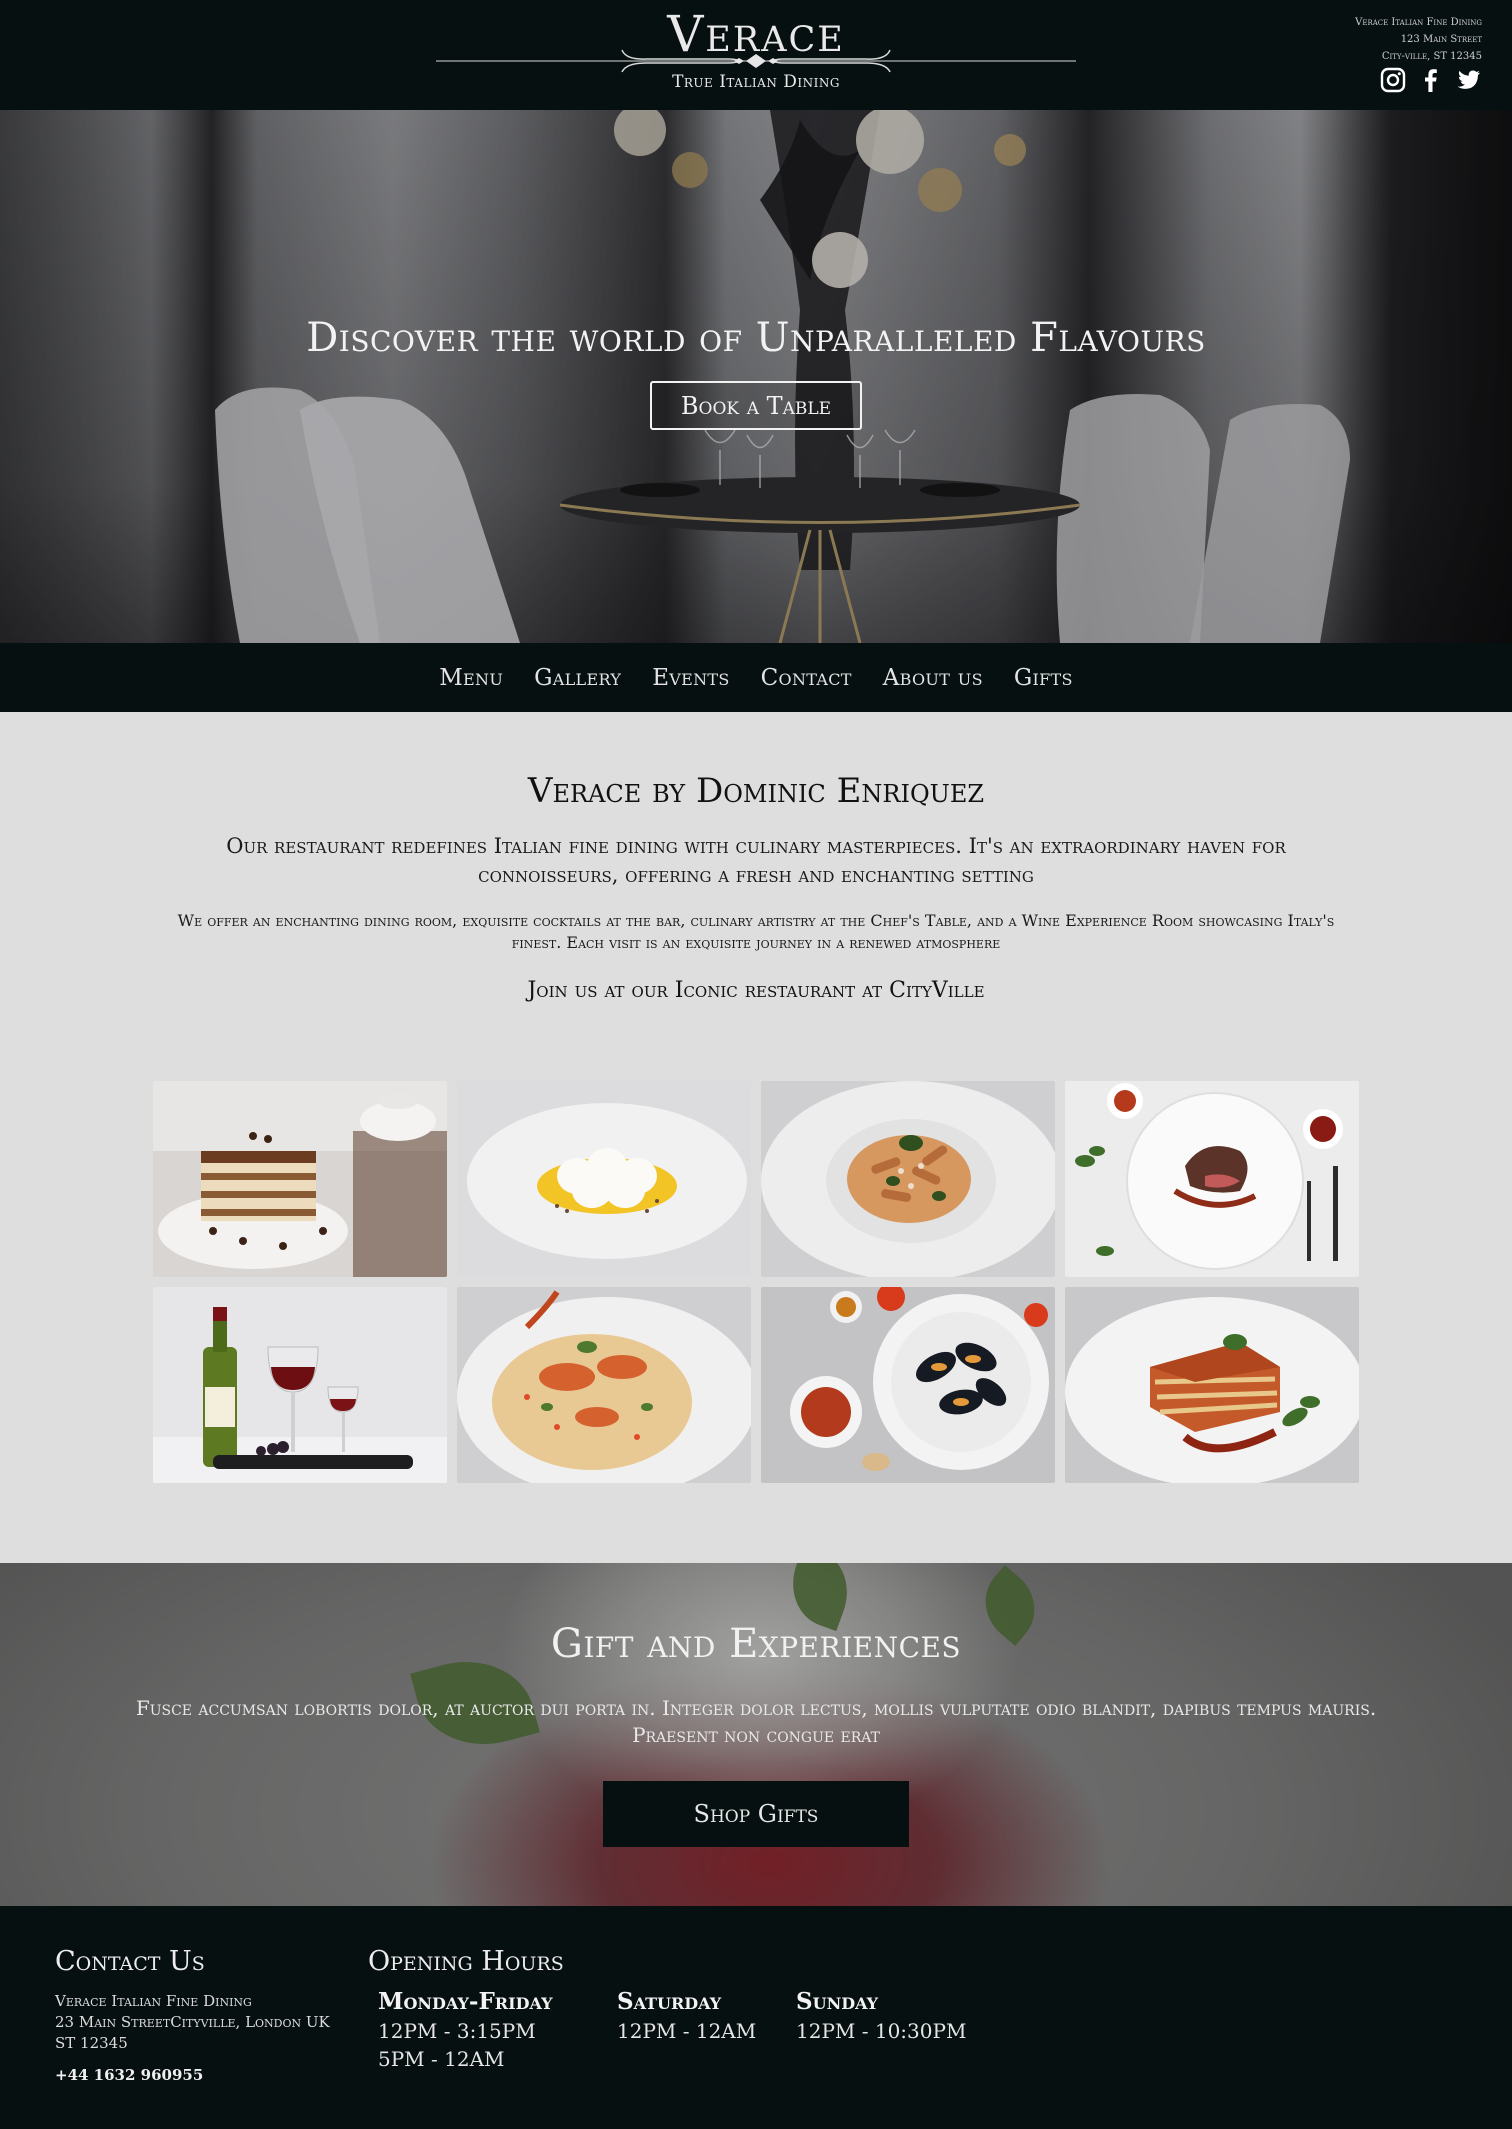 Image resolution: width=1512 pixels, height=2129 pixels. Describe the element at coordinates (300, 1179) in the screenshot. I see `gallery-image-tiramisu` at that location.